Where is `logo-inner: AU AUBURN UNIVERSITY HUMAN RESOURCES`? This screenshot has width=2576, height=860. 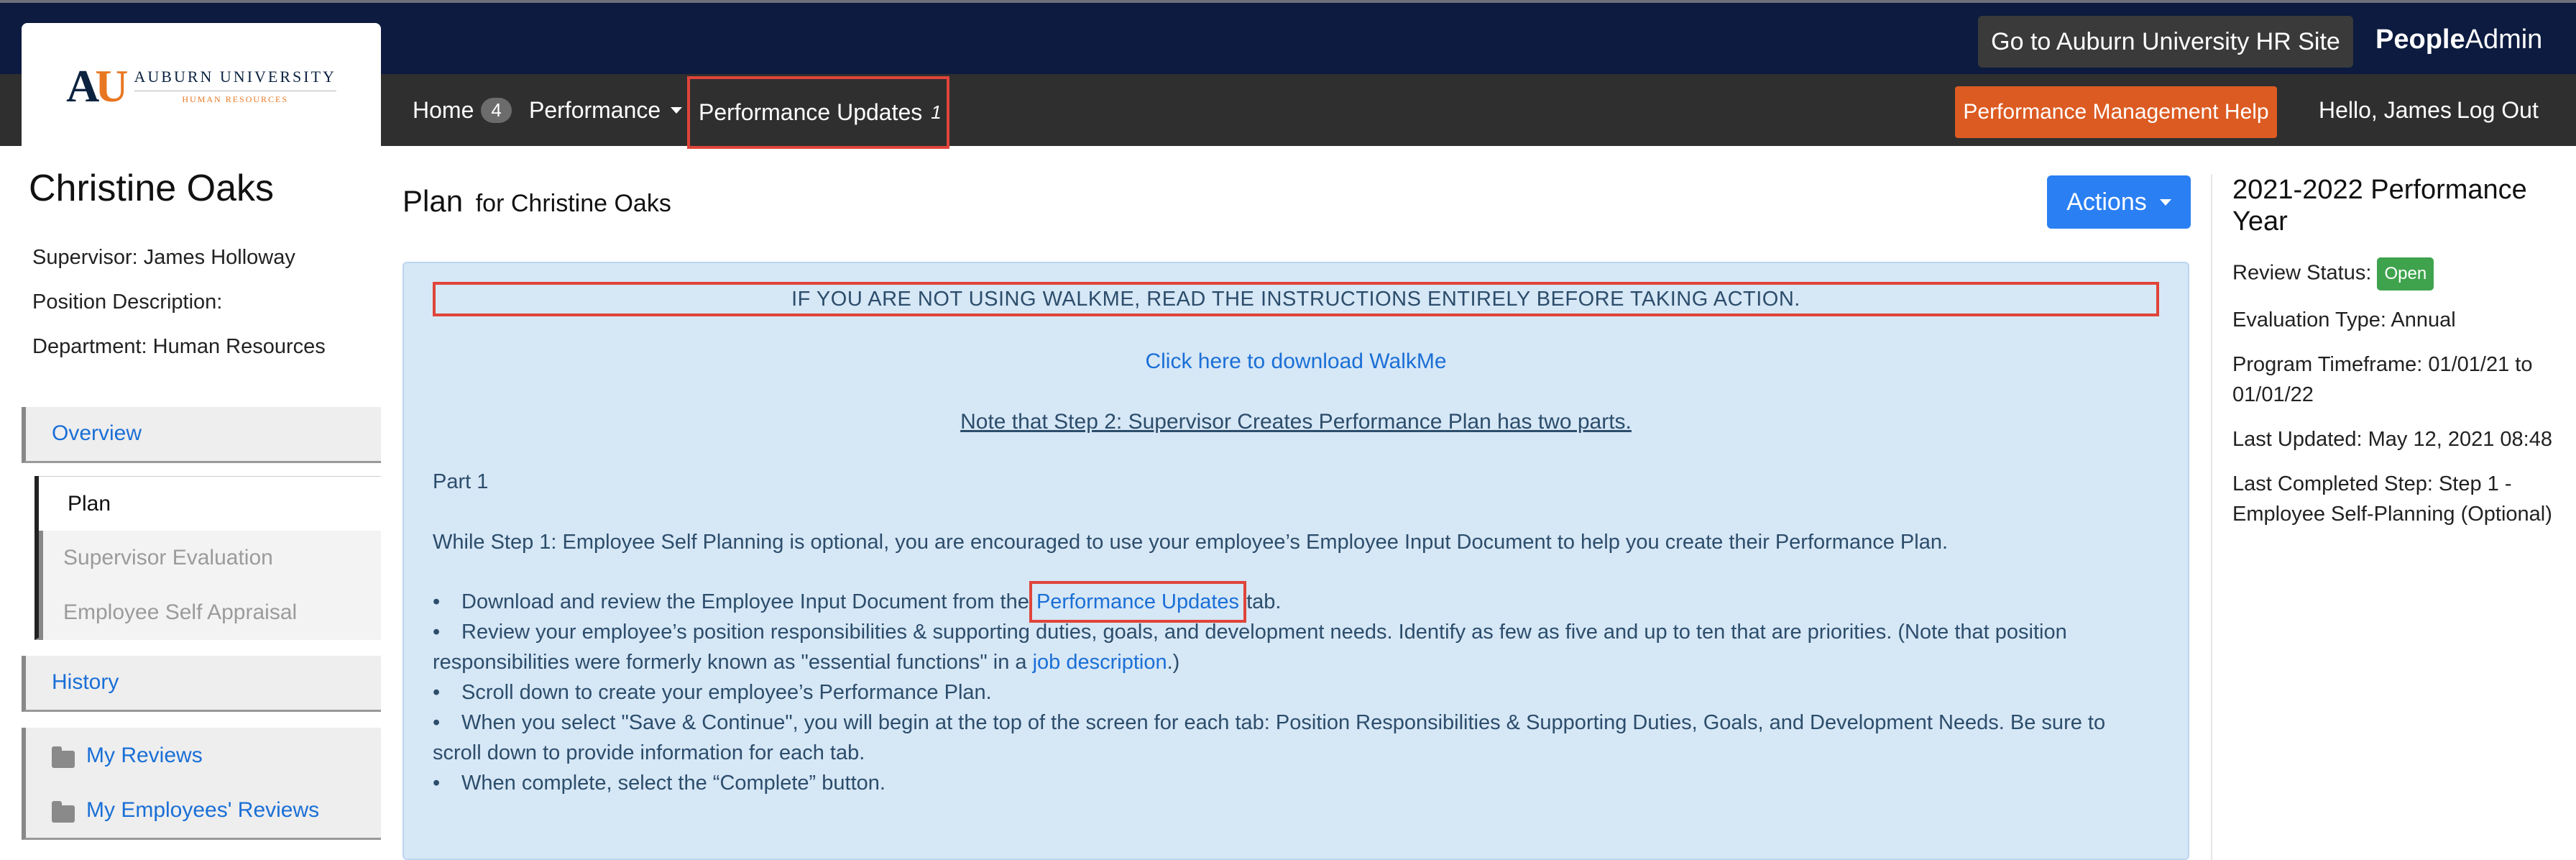 logo-inner: AU AUBURN UNIVERSITY HUMAN RESOURCES is located at coordinates (201, 86).